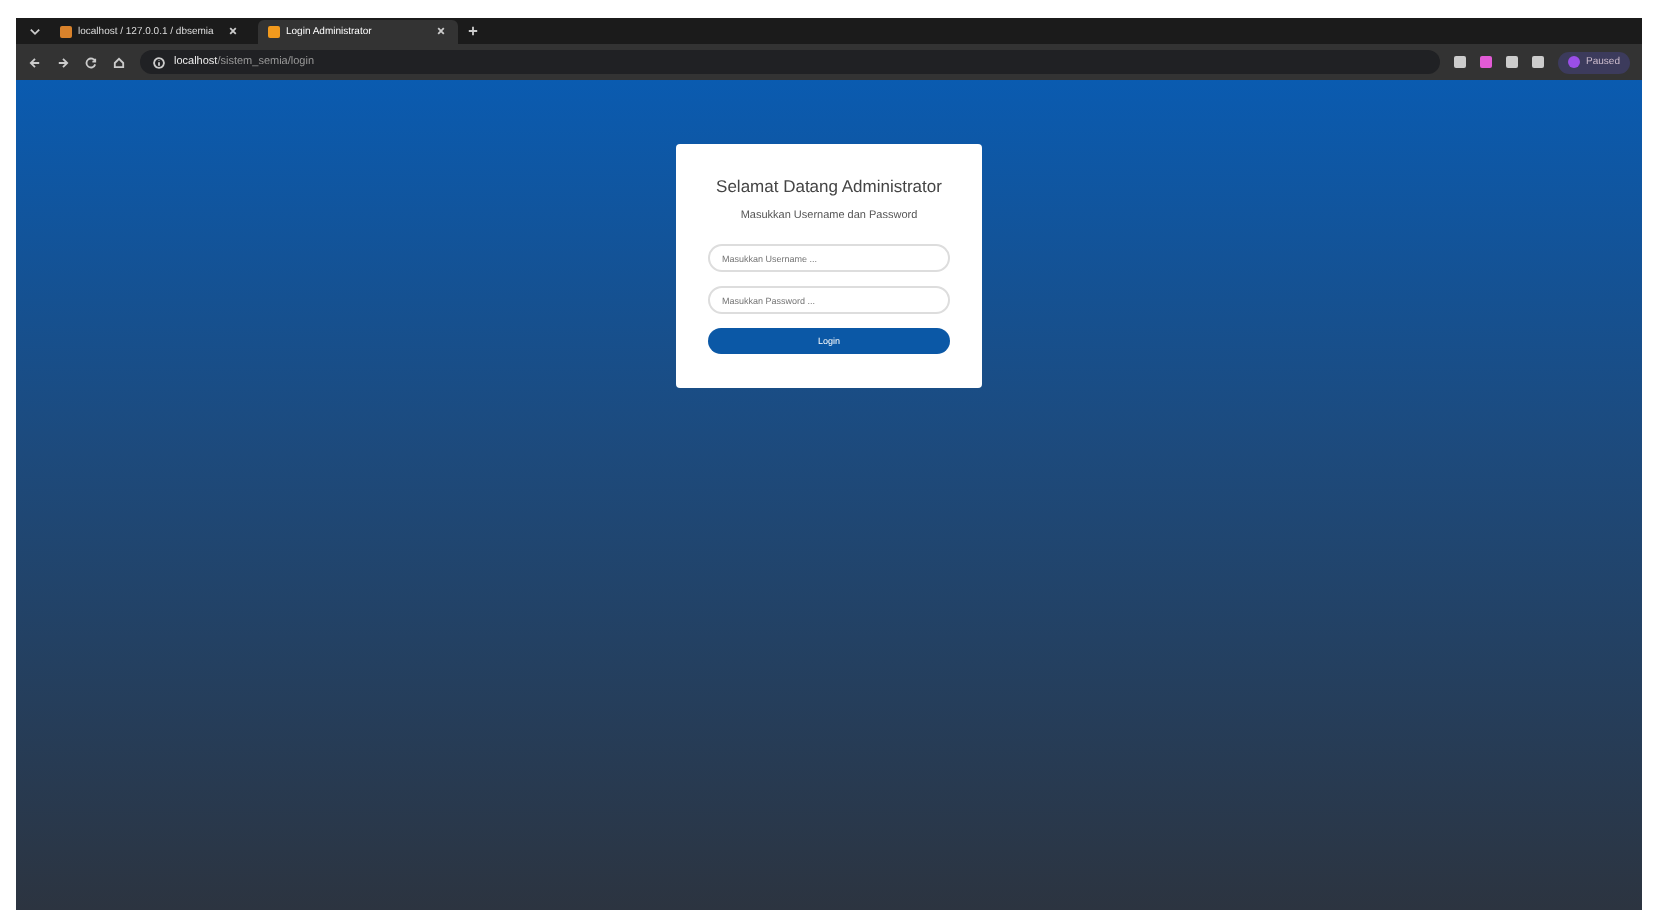  I want to click on info-icon, so click(159, 62).